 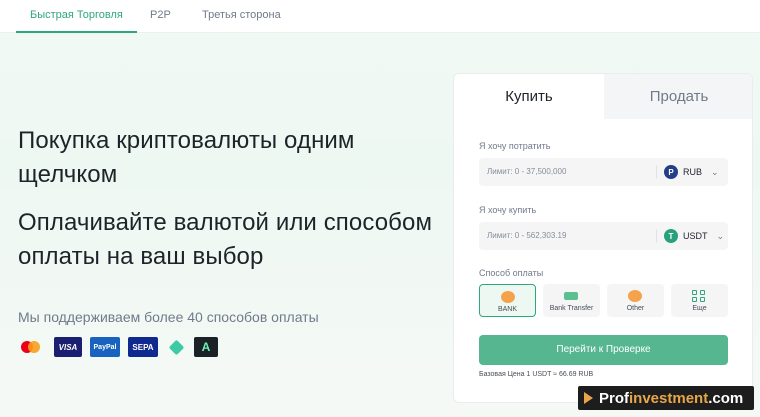 I want to click on payment-method-bank: BANK, so click(x=507, y=300).